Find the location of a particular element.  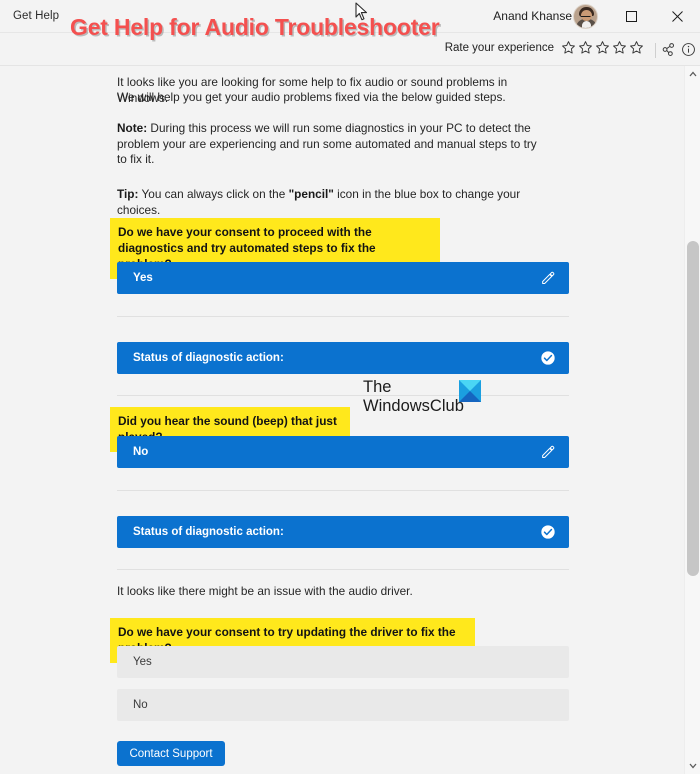

account-name: Anand Khanse is located at coordinates (532, 16).